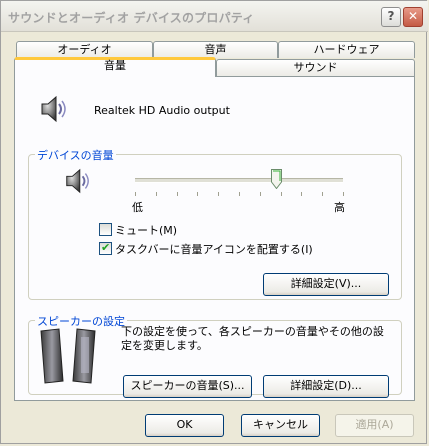 Image resolution: width=429 pixels, height=446 pixels. What do you see at coordinates (276, 179) in the screenshot?
I see `volume-slider-thumb` at bounding box center [276, 179].